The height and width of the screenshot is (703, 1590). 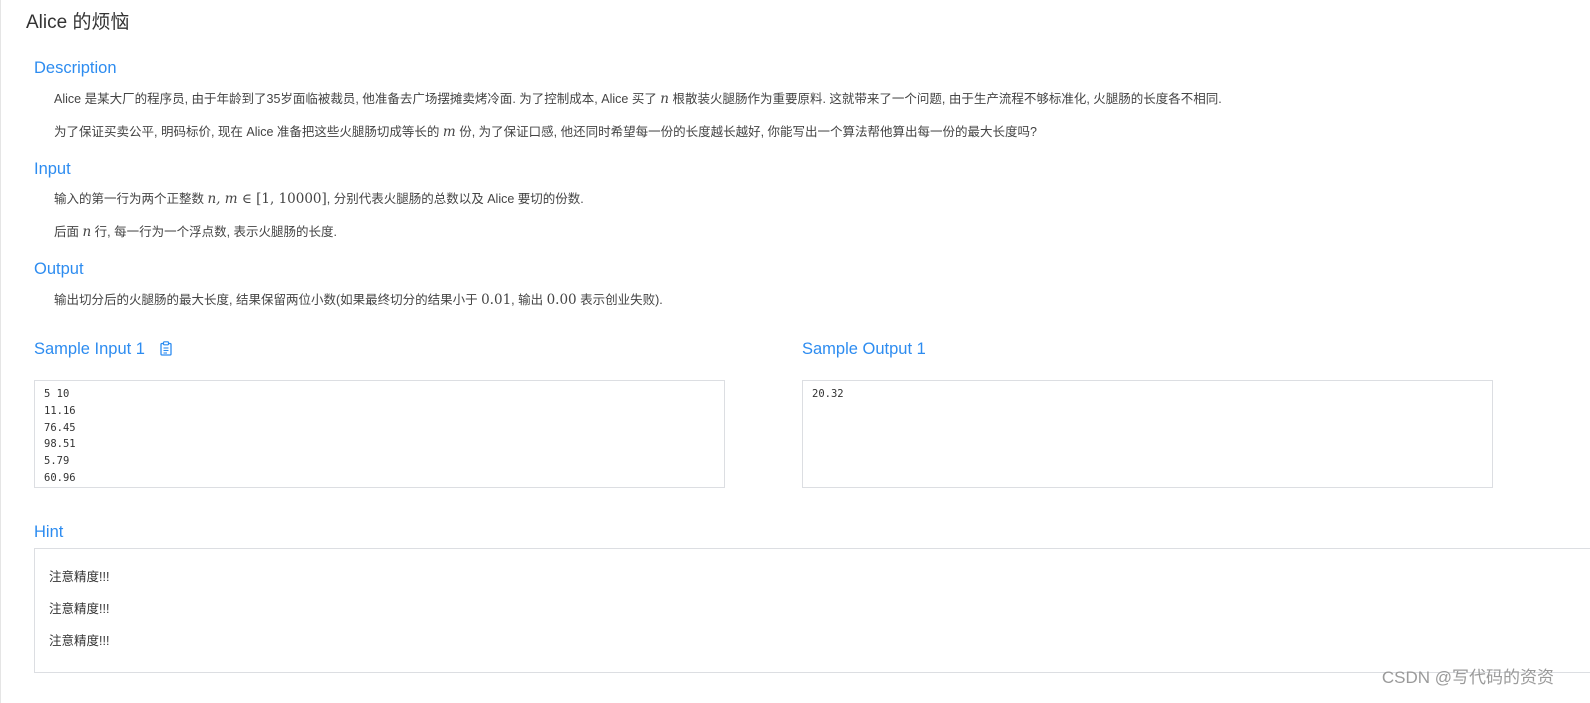 I want to click on description-text: 为了保证买卖公平, 明码标价, 现在 Alice 准备把这些火腿肠切成等长的, so click(x=248, y=132).